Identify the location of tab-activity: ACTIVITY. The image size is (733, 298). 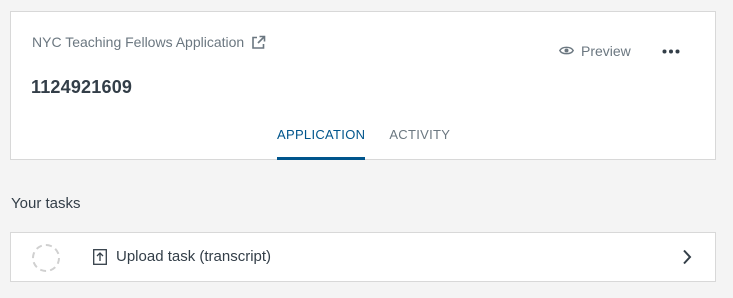
(419, 136).